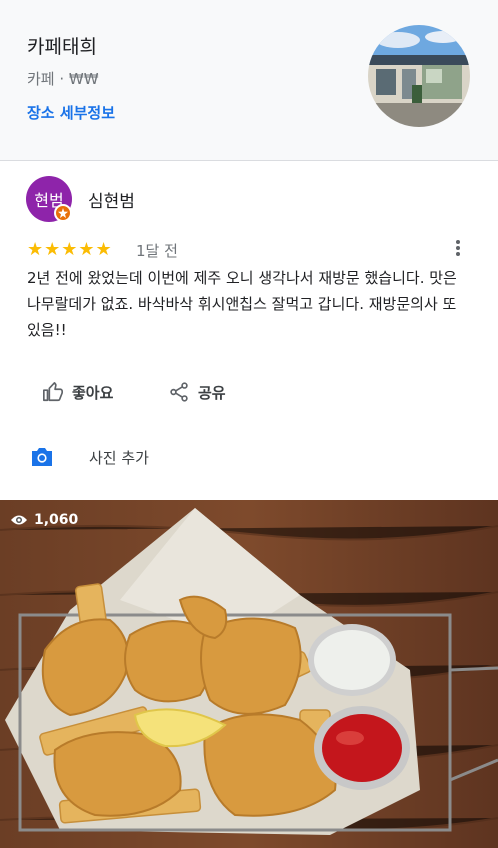 Image resolution: width=498 pixels, height=848 pixels. What do you see at coordinates (42, 457) in the screenshot?
I see `camera-icon` at bounding box center [42, 457].